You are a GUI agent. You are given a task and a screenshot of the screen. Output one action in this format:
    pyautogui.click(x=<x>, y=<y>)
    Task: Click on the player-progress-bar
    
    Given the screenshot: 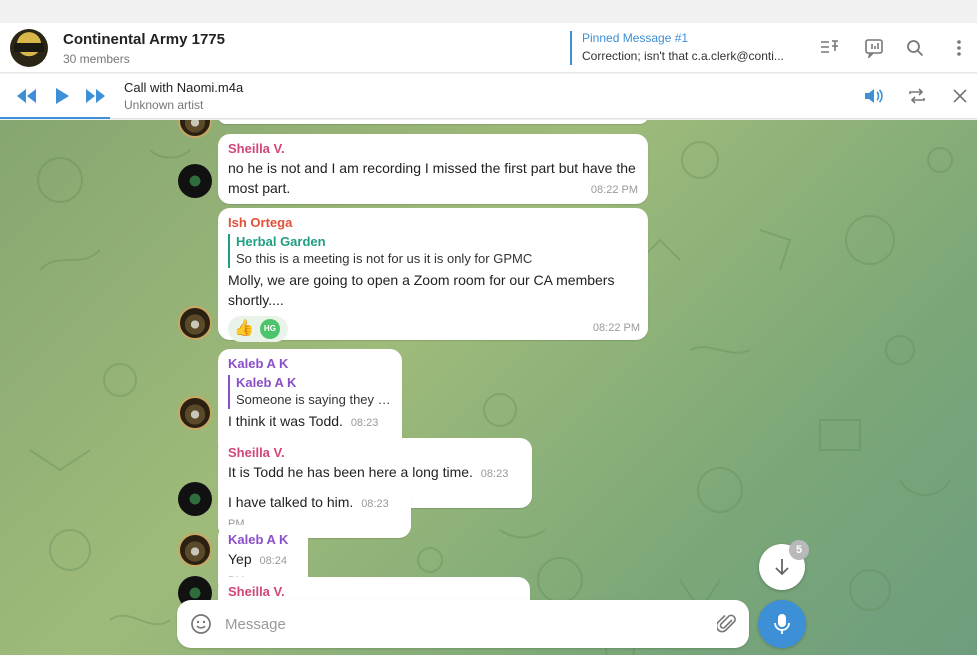 What is the action you would take?
    pyautogui.click(x=55, y=118)
    